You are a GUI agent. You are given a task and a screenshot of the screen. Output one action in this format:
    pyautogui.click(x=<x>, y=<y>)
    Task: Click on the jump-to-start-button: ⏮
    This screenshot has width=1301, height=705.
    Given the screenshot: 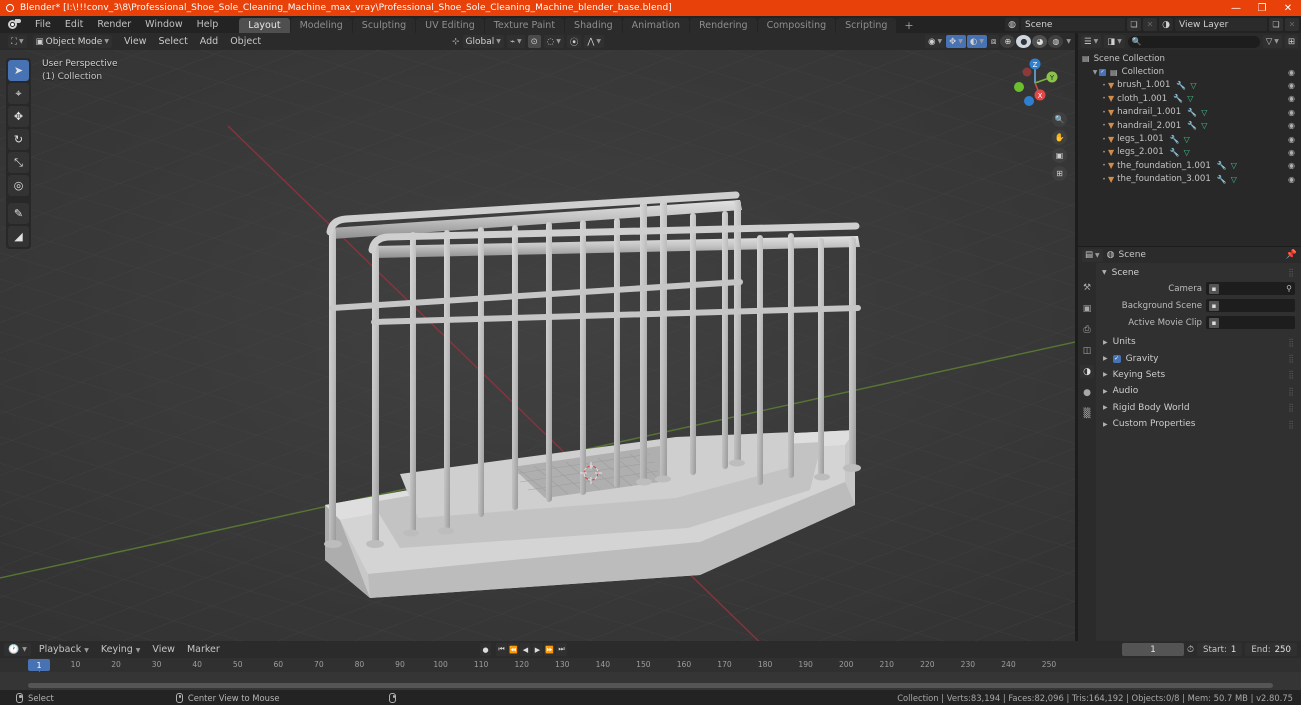 What is the action you would take?
    pyautogui.click(x=501, y=649)
    